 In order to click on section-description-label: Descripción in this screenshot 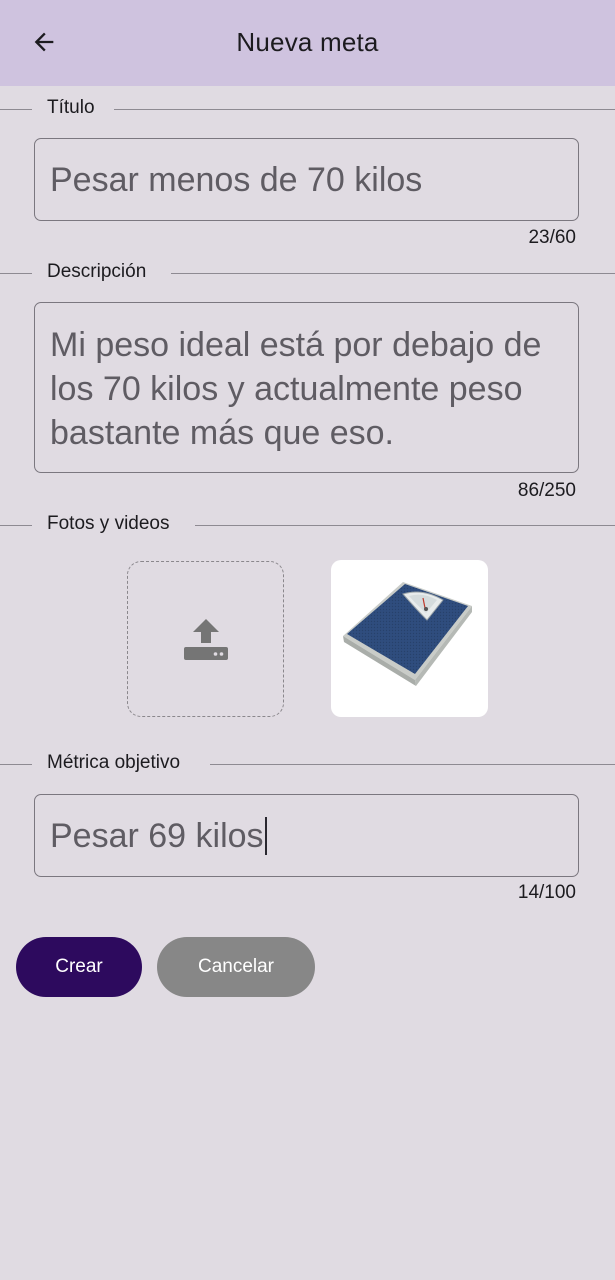, I will do `click(307, 273)`.